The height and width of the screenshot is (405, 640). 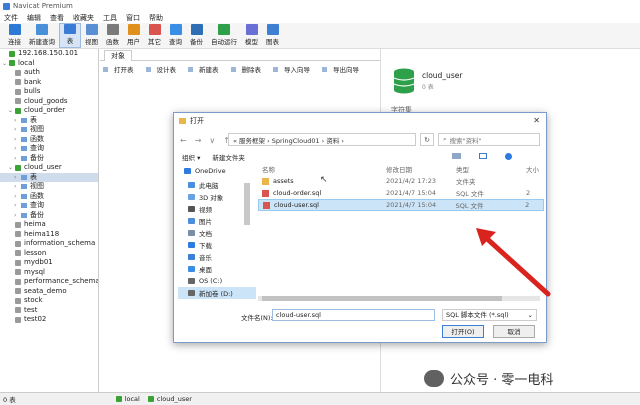 I want to click on menu-item: 帮助, so click(x=156, y=18).